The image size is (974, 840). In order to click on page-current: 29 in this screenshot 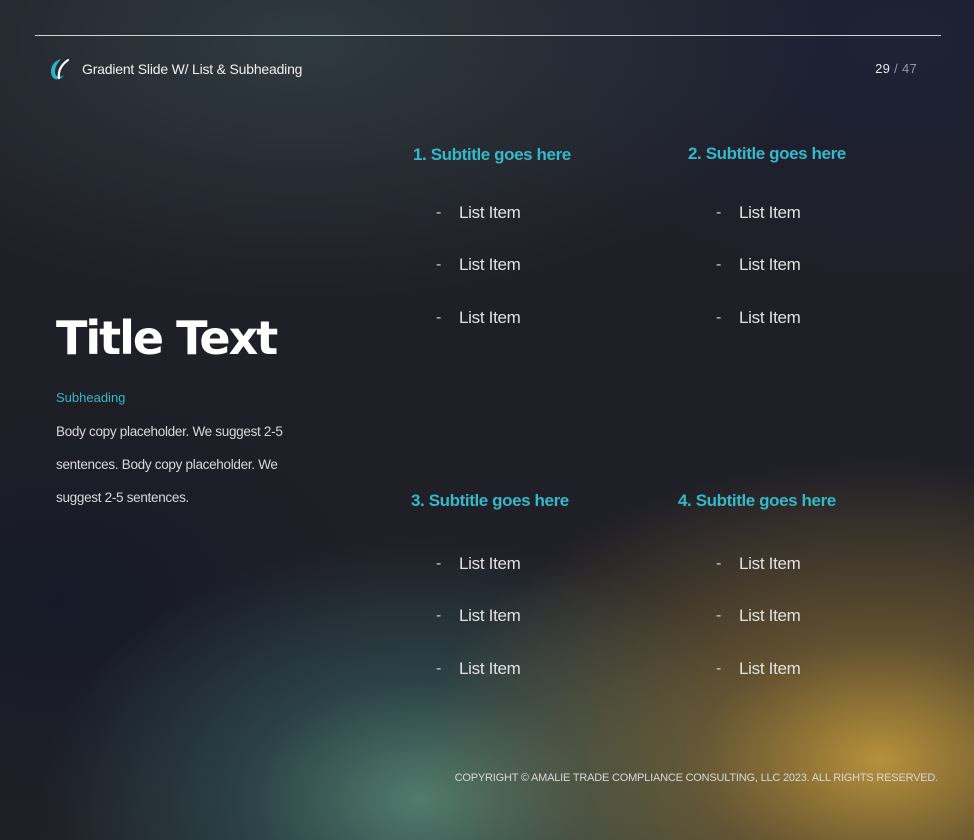, I will do `click(883, 68)`.